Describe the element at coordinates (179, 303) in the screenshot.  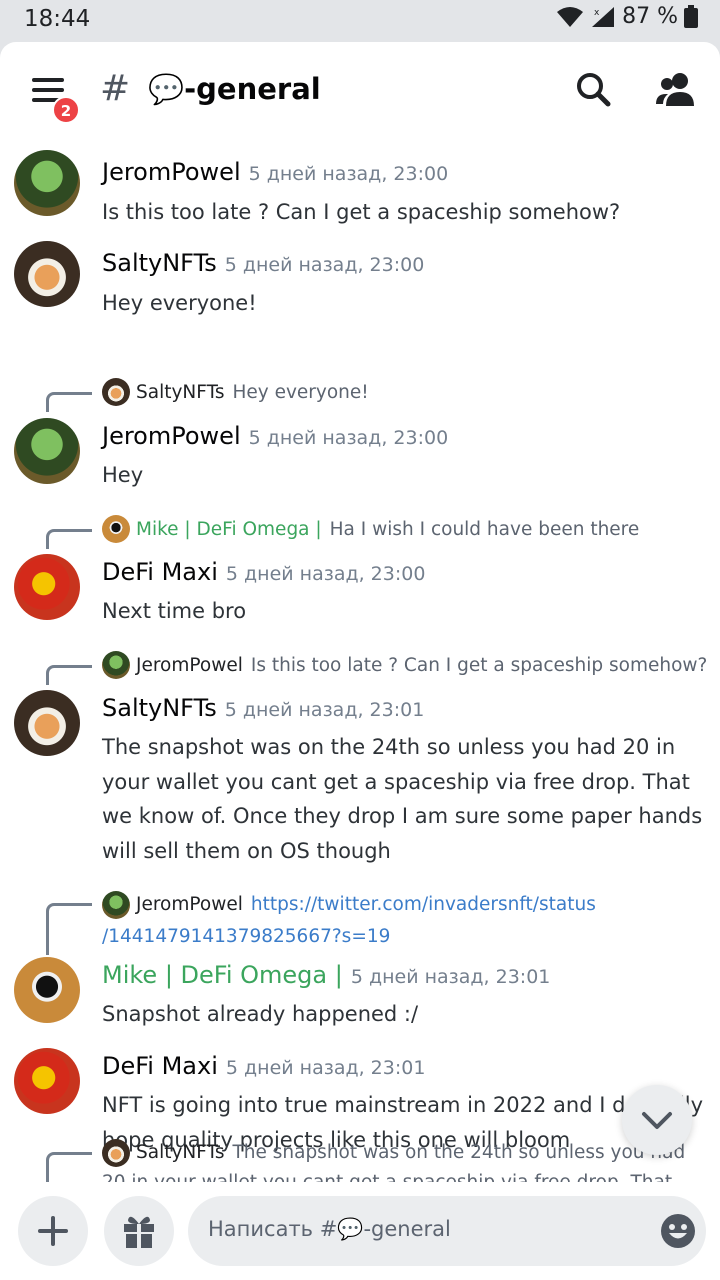
I see `message-text: Hey everyone!` at that location.